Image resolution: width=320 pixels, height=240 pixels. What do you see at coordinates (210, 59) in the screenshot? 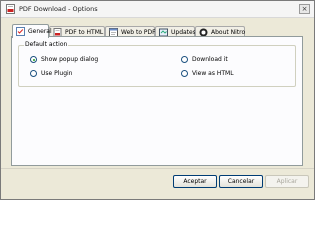
I see `radio-label: Download it` at bounding box center [210, 59].